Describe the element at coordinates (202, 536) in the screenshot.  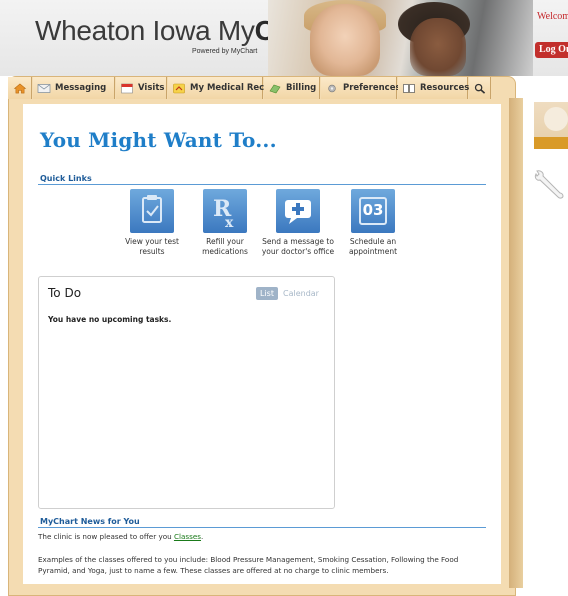
I see `news-line-1-end: .` at that location.